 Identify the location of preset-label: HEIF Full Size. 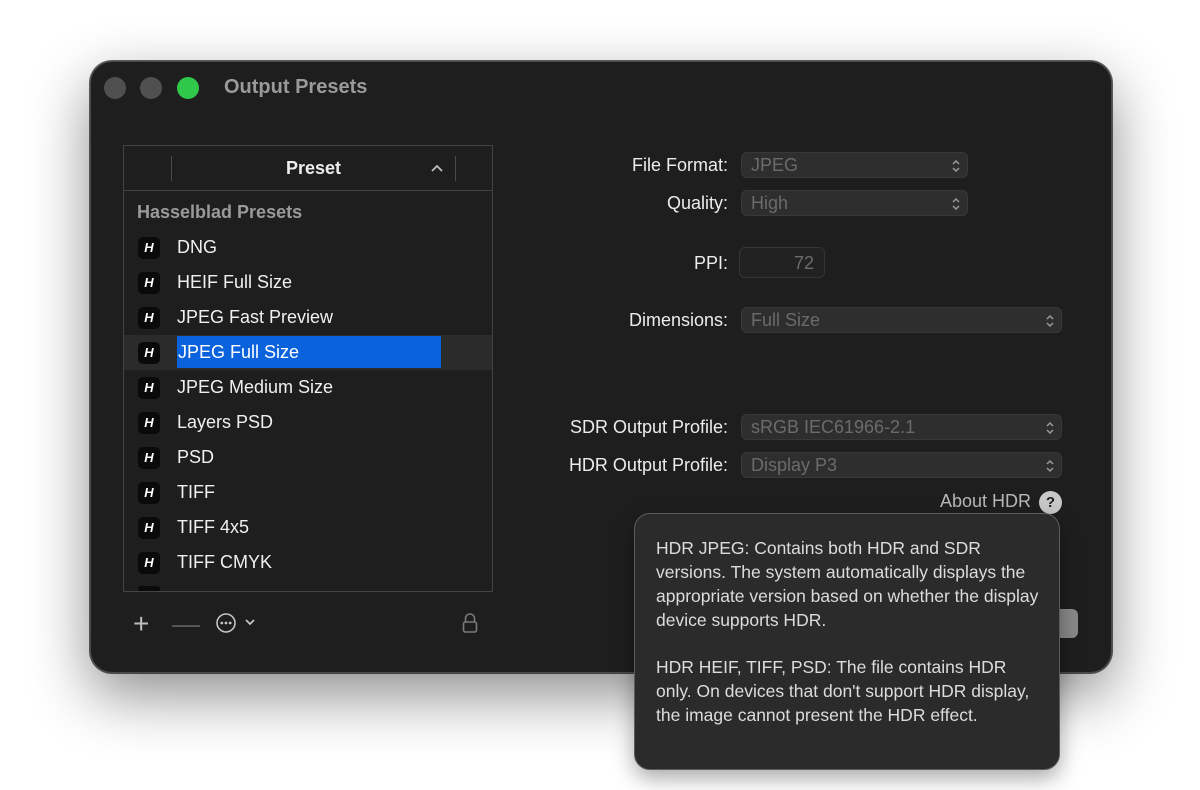
(235, 282).